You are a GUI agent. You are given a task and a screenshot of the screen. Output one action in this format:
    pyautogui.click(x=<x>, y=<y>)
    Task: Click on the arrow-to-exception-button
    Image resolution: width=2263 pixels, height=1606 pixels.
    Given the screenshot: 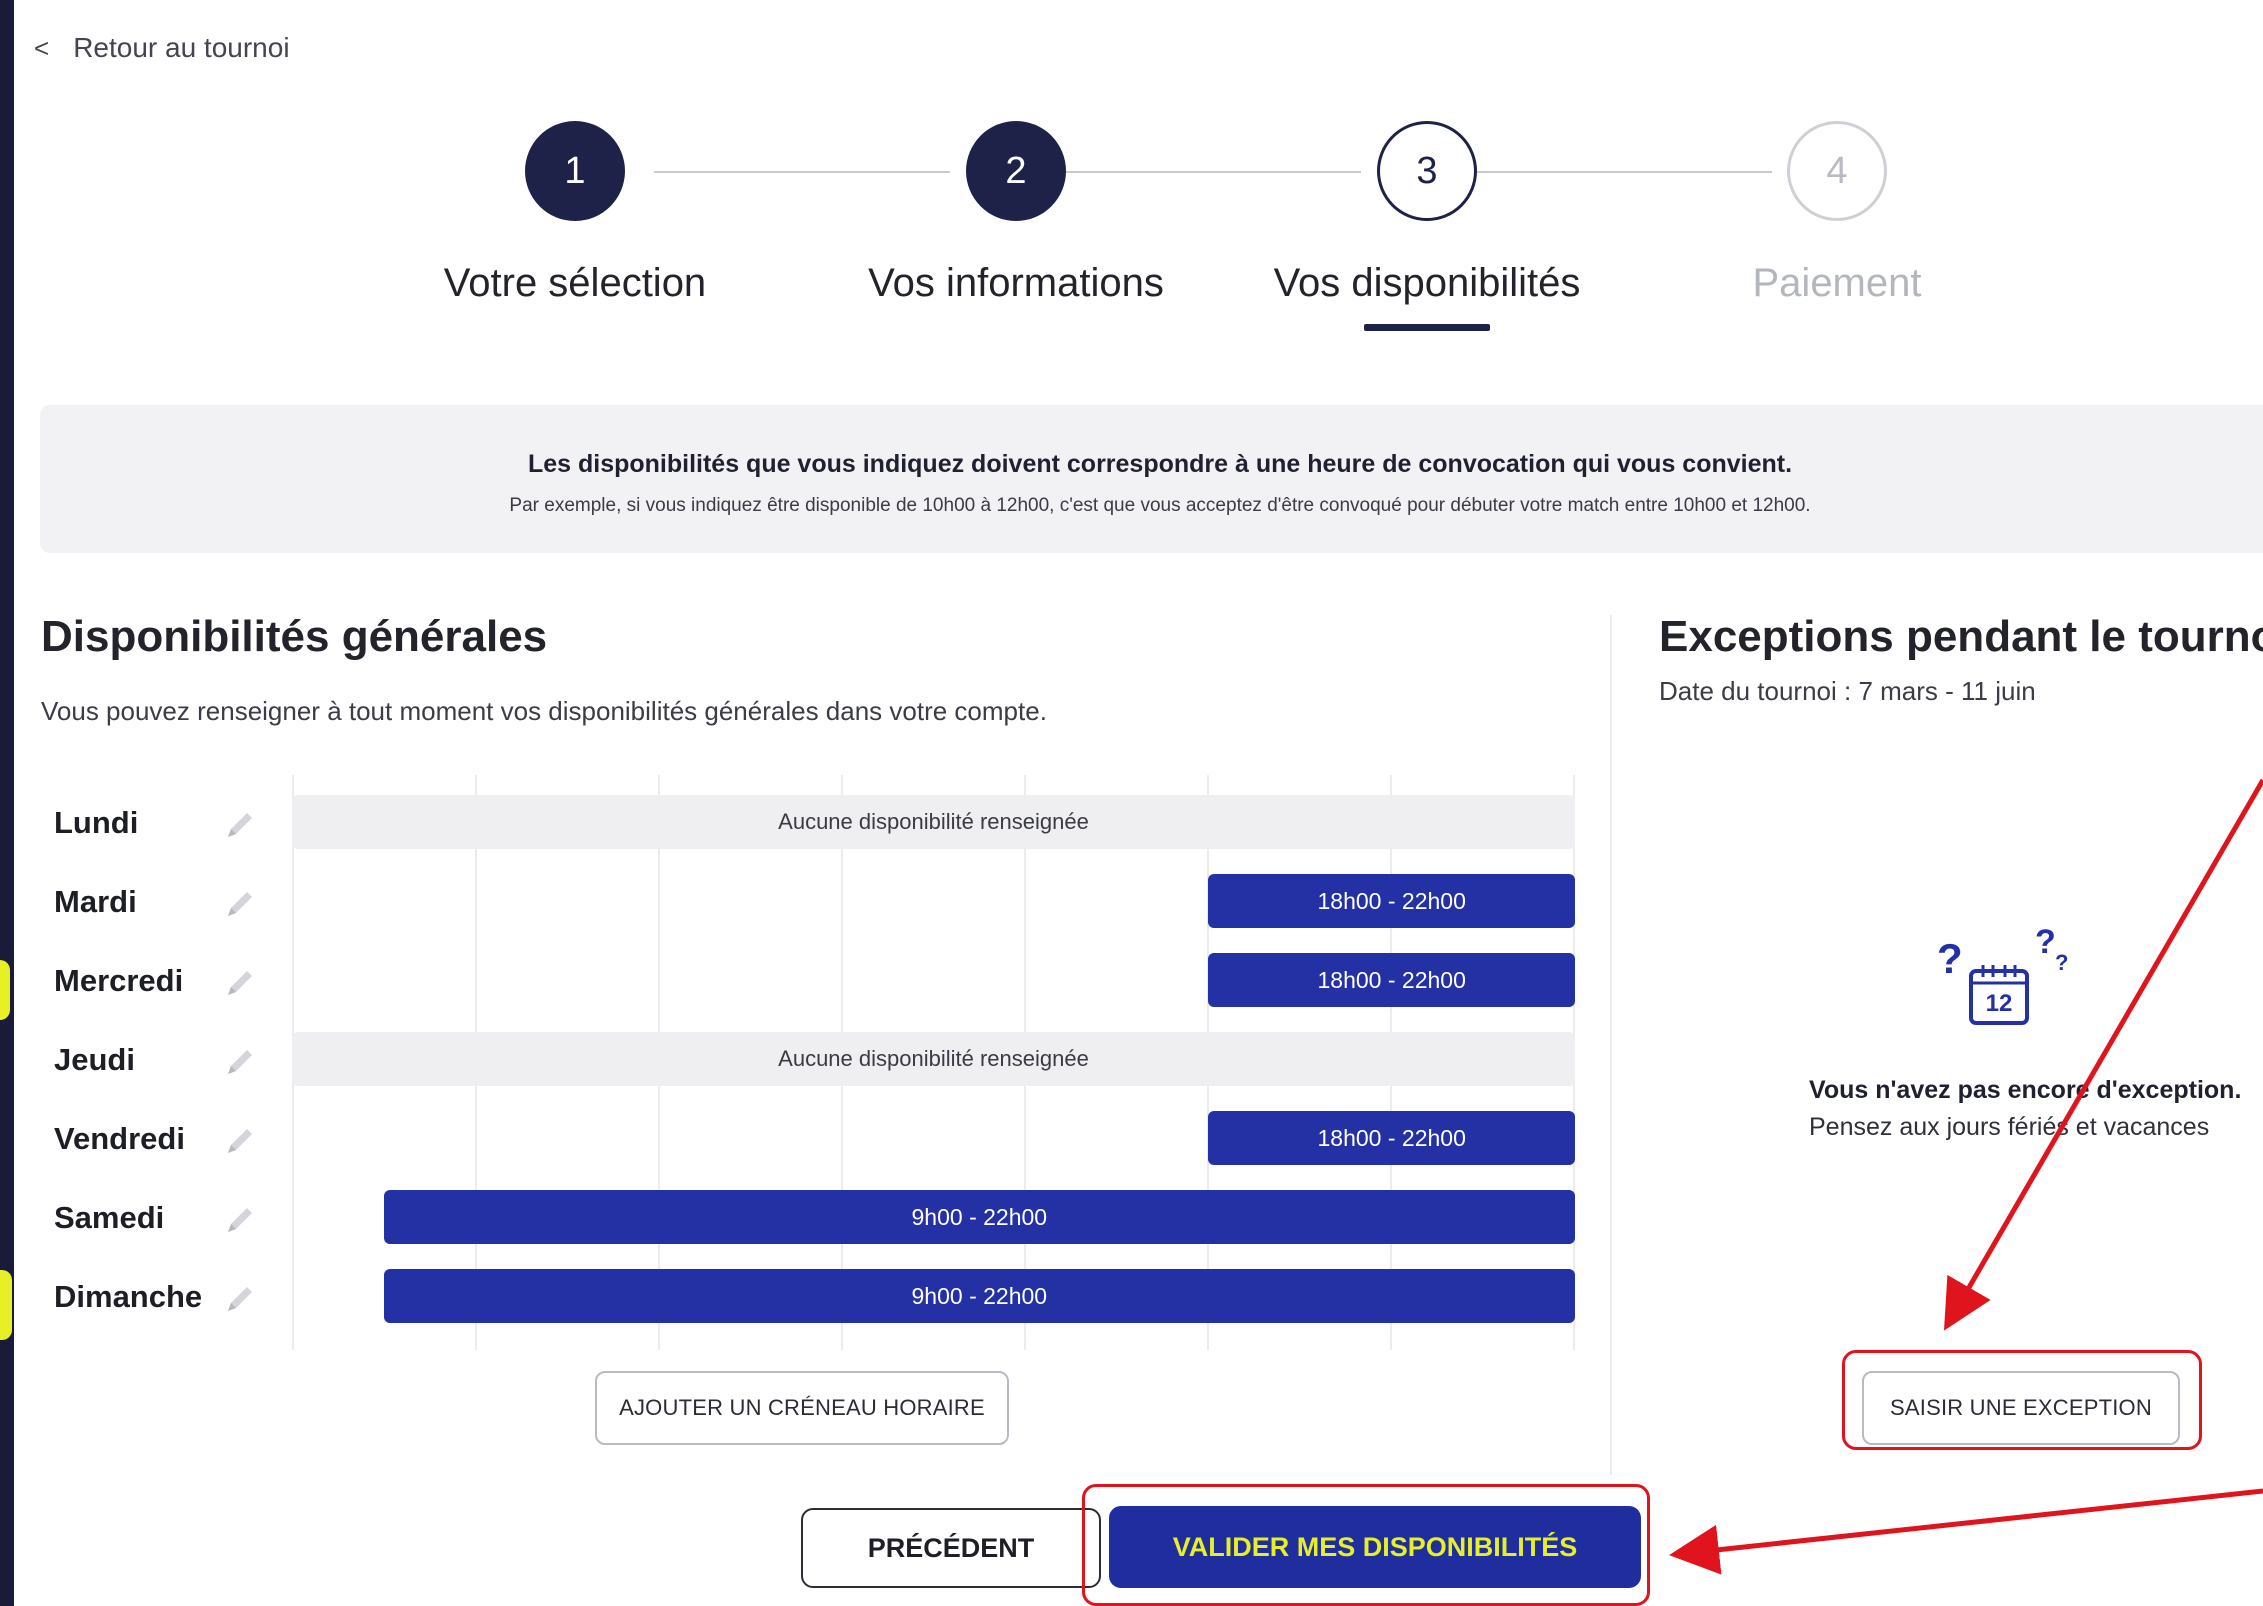 What is the action you would take?
    pyautogui.click(x=2103, y=1054)
    